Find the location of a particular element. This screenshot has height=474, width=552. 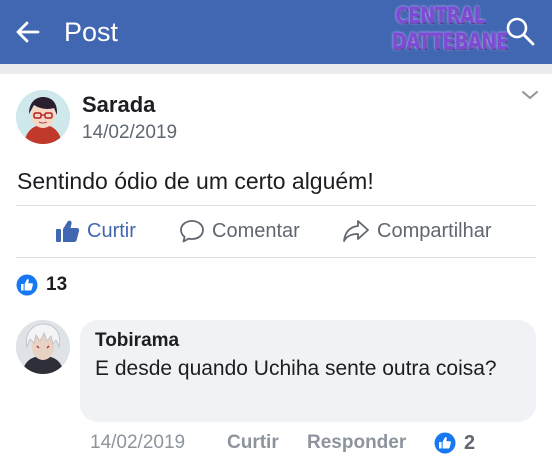

share-button: Compartilhar is located at coordinates (416, 231).